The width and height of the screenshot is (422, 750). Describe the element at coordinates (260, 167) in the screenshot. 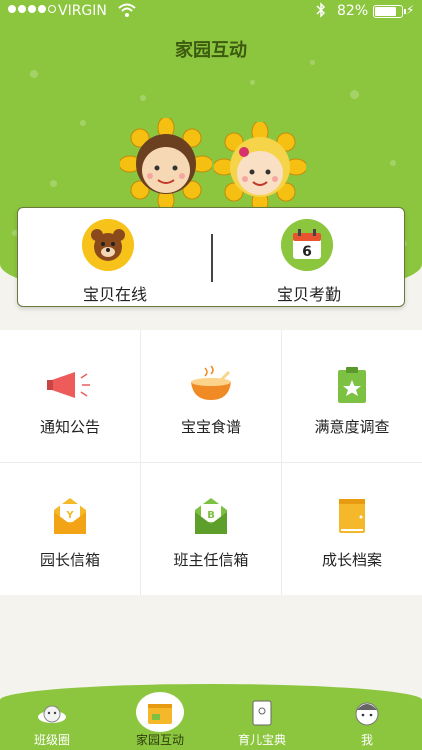

I see `girl-sunflower-illustration` at that location.